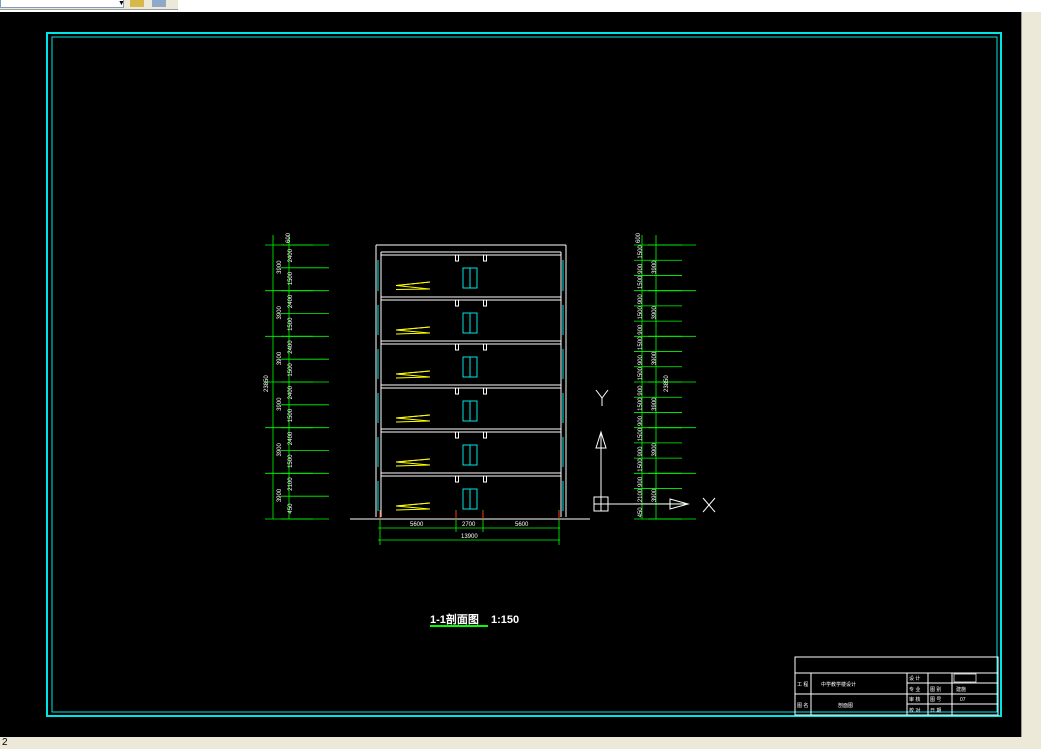 This screenshot has width=1041, height=749. What do you see at coordinates (914, 678) in the screenshot?
I see `tb-design: 设 计` at bounding box center [914, 678].